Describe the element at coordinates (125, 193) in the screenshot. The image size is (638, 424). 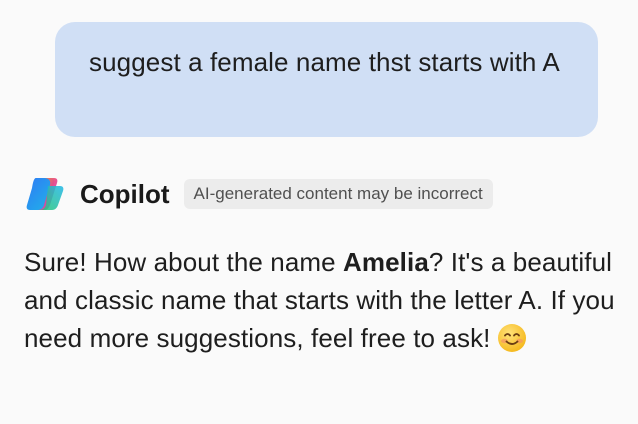
I see `assistant-name: Copilot` at that location.